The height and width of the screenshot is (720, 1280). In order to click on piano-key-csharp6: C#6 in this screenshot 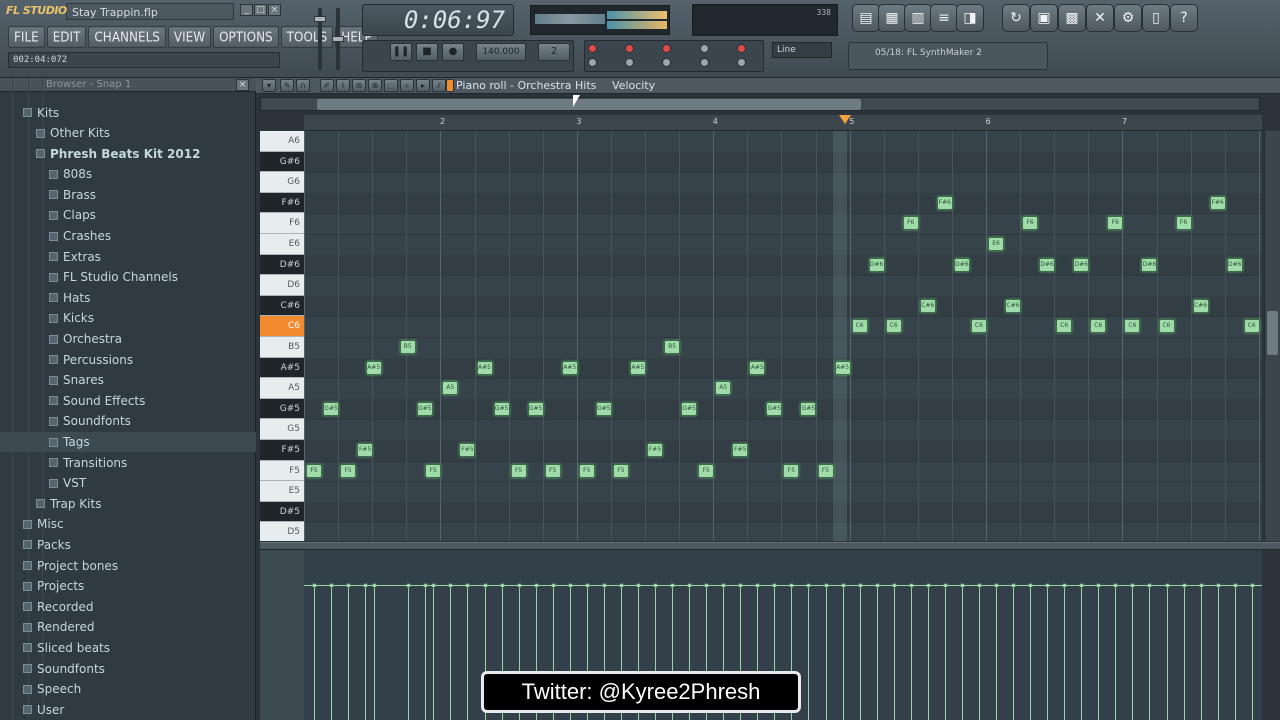, I will do `click(282, 306)`.